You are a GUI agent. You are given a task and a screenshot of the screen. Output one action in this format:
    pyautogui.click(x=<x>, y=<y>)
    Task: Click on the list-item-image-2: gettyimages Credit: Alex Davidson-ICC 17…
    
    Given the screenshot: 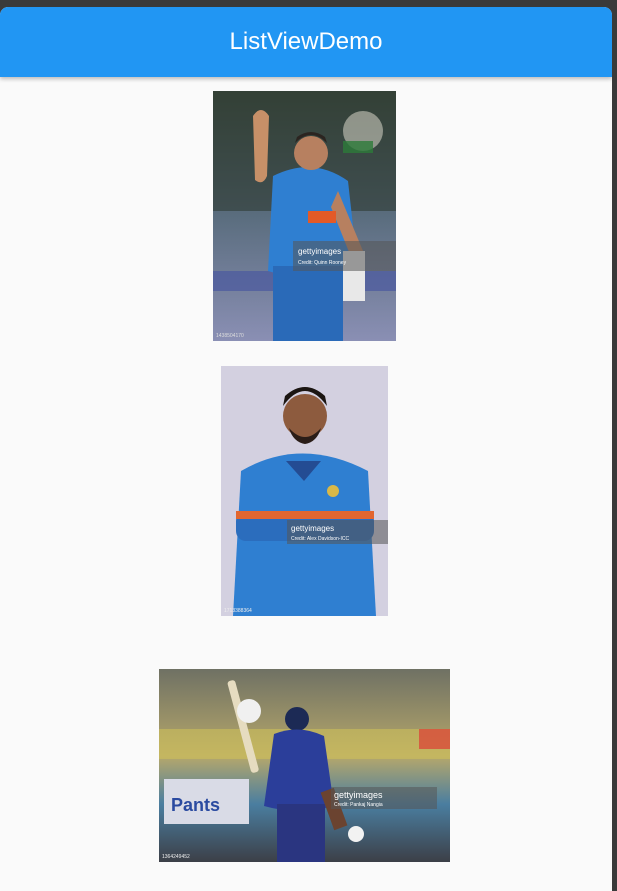 What is the action you would take?
    pyautogui.click(x=304, y=491)
    